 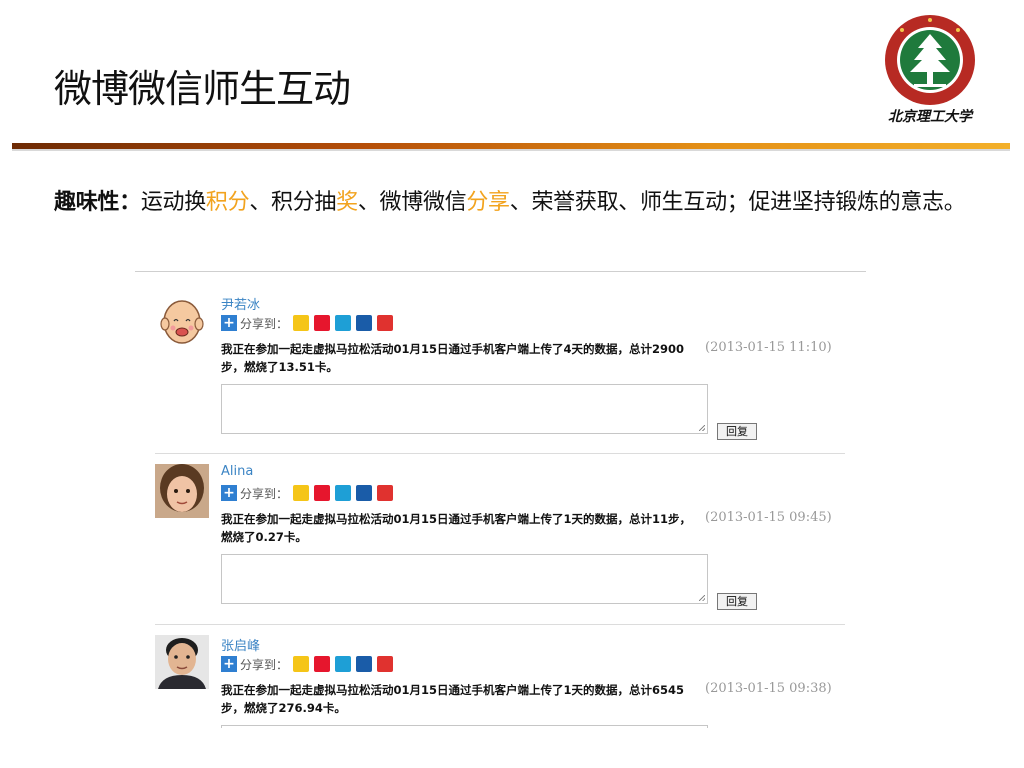 I want to click on feature-label: 趣味性：, so click(x=97, y=202).